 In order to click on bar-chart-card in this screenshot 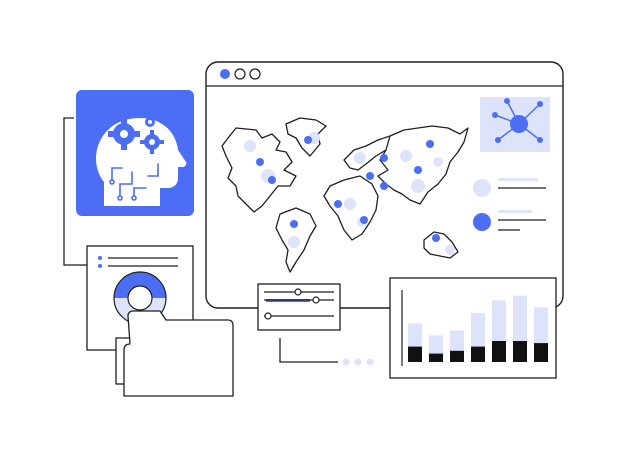, I will do `click(473, 328)`.